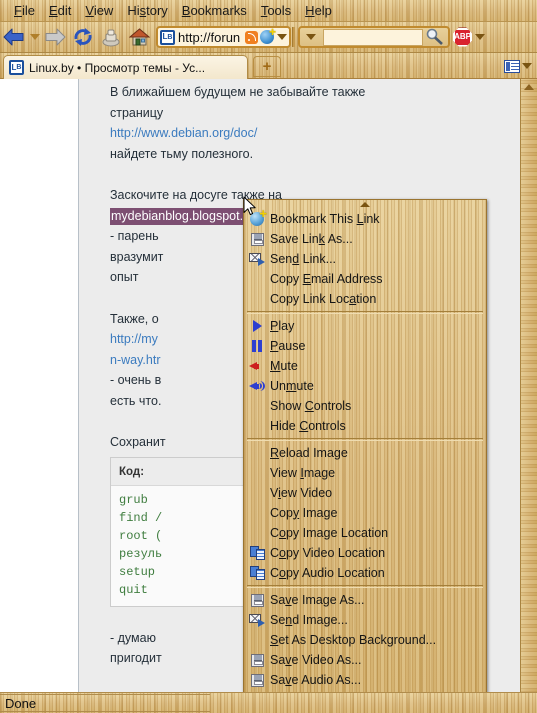 The image size is (537, 713). What do you see at coordinates (365, 493) in the screenshot?
I see `ctx-view-video: View Video` at bounding box center [365, 493].